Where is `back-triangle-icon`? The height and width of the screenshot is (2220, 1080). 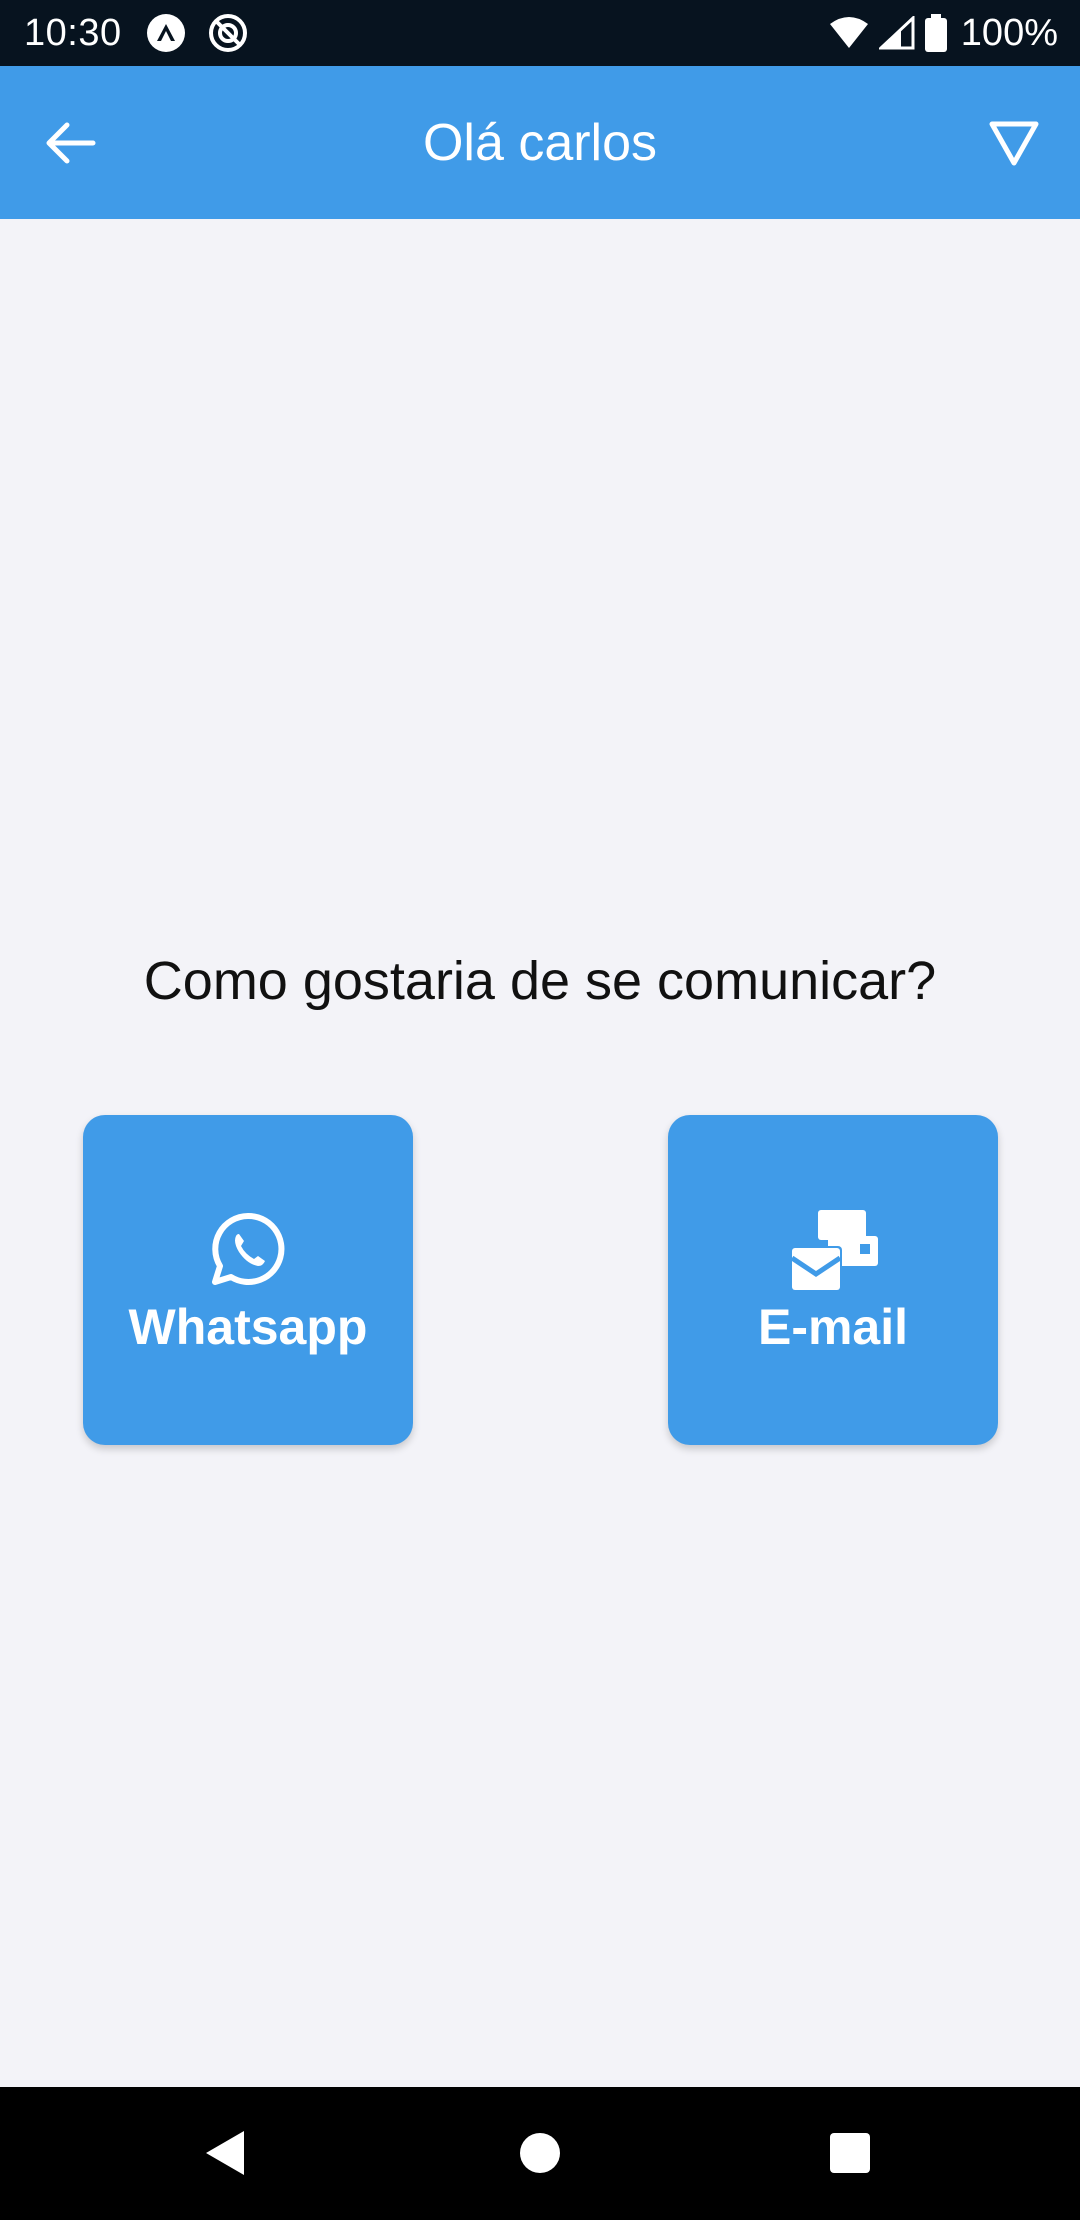
back-triangle-icon is located at coordinates (225, 2153).